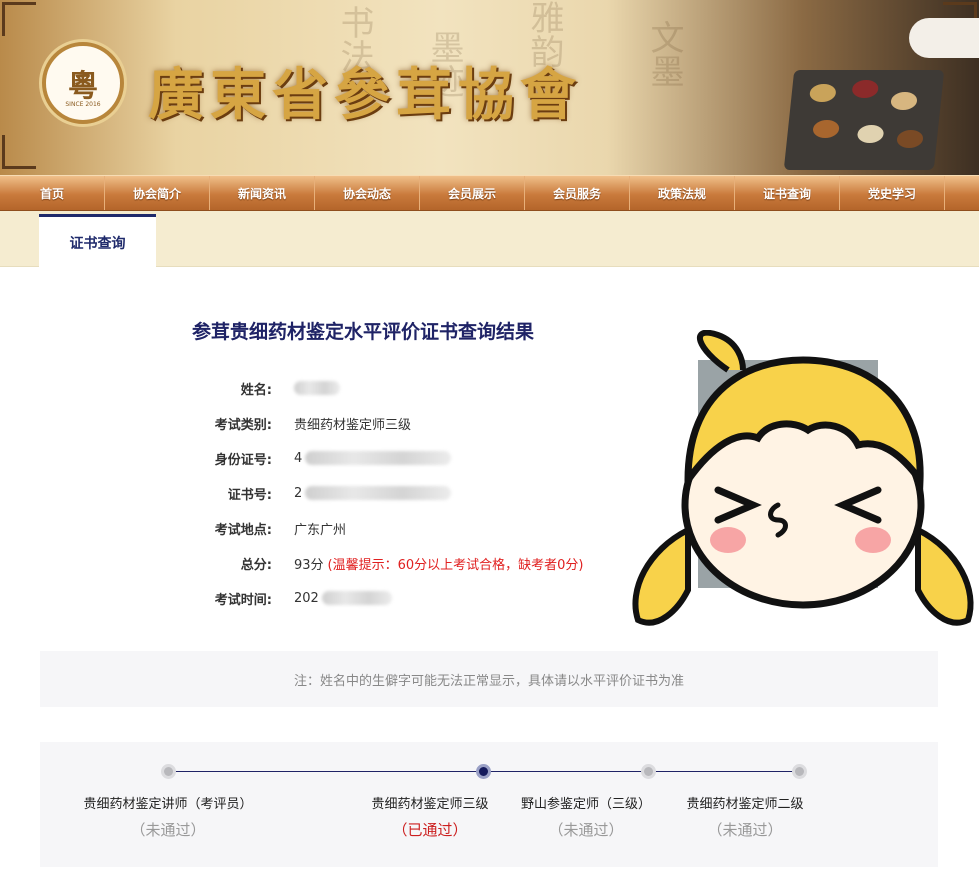  I want to click on nav-item-certificate: 证书查询, so click(787, 193).